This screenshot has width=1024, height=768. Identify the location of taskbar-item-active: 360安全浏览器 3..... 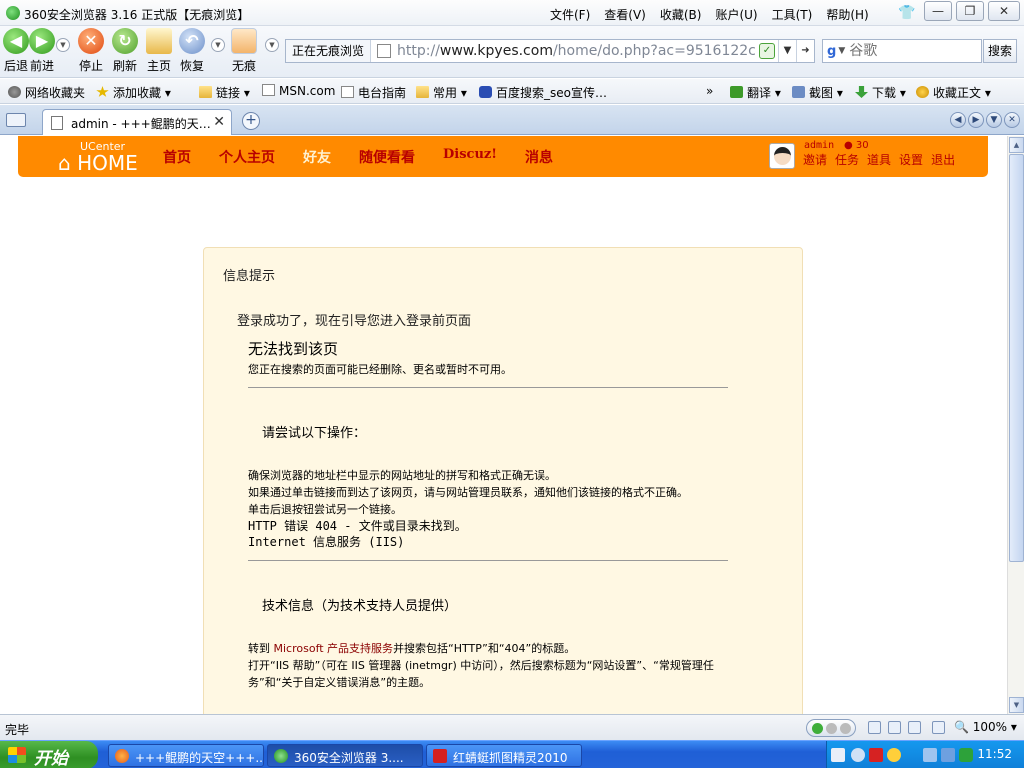
(345, 755).